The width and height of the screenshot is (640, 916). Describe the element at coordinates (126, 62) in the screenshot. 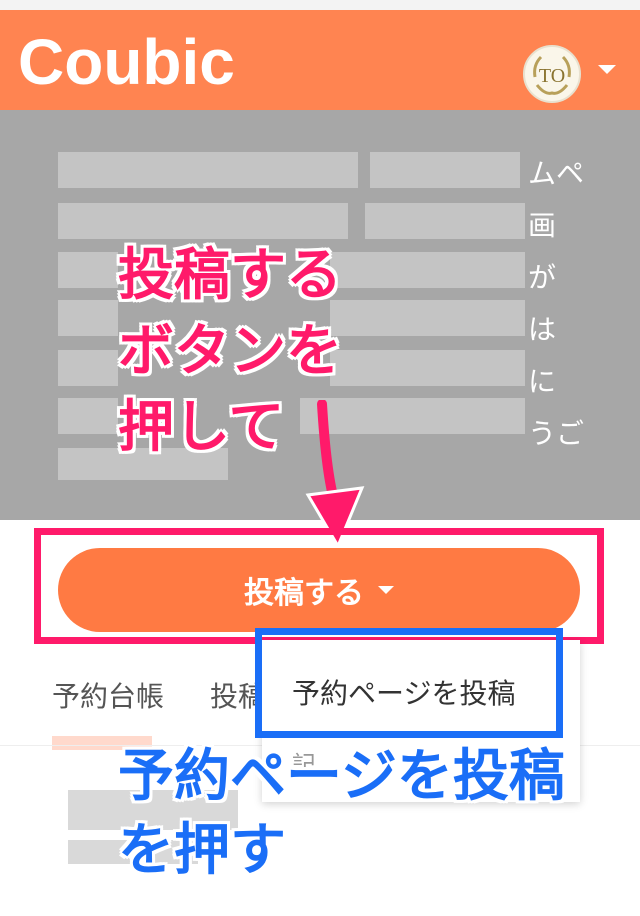

I see `coubic-logo: Coubic` at that location.